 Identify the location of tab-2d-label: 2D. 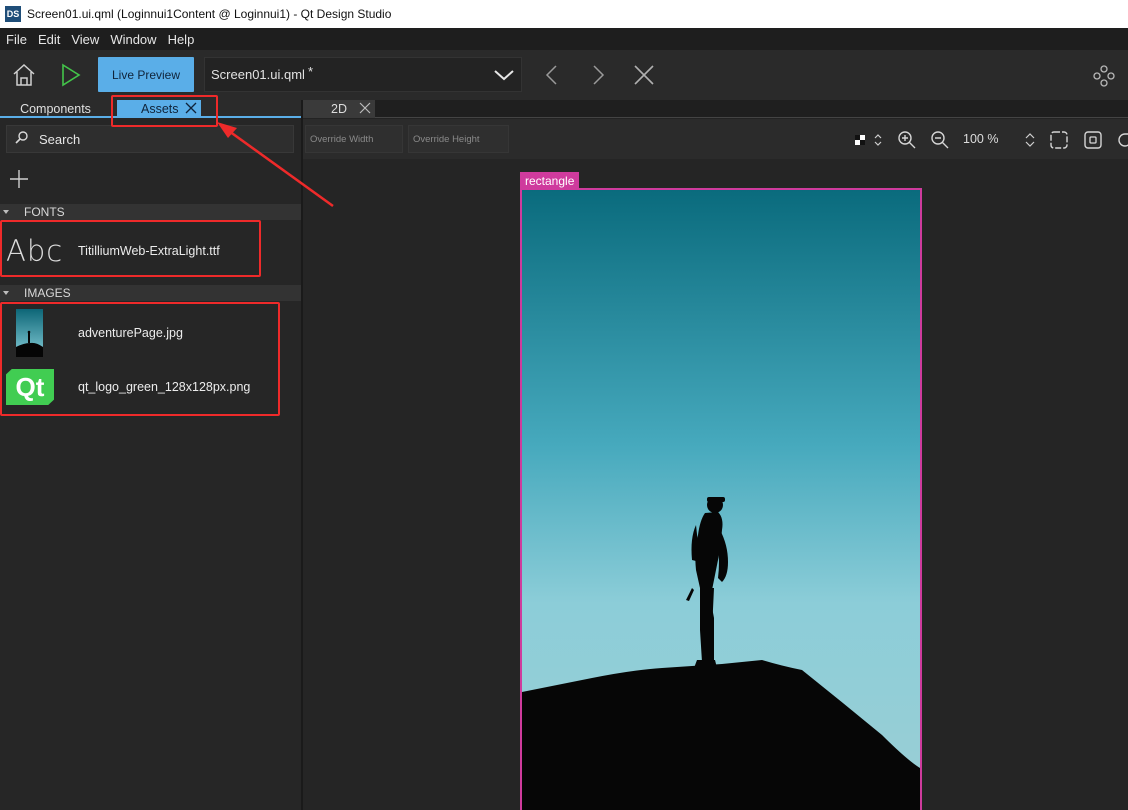
(339, 109).